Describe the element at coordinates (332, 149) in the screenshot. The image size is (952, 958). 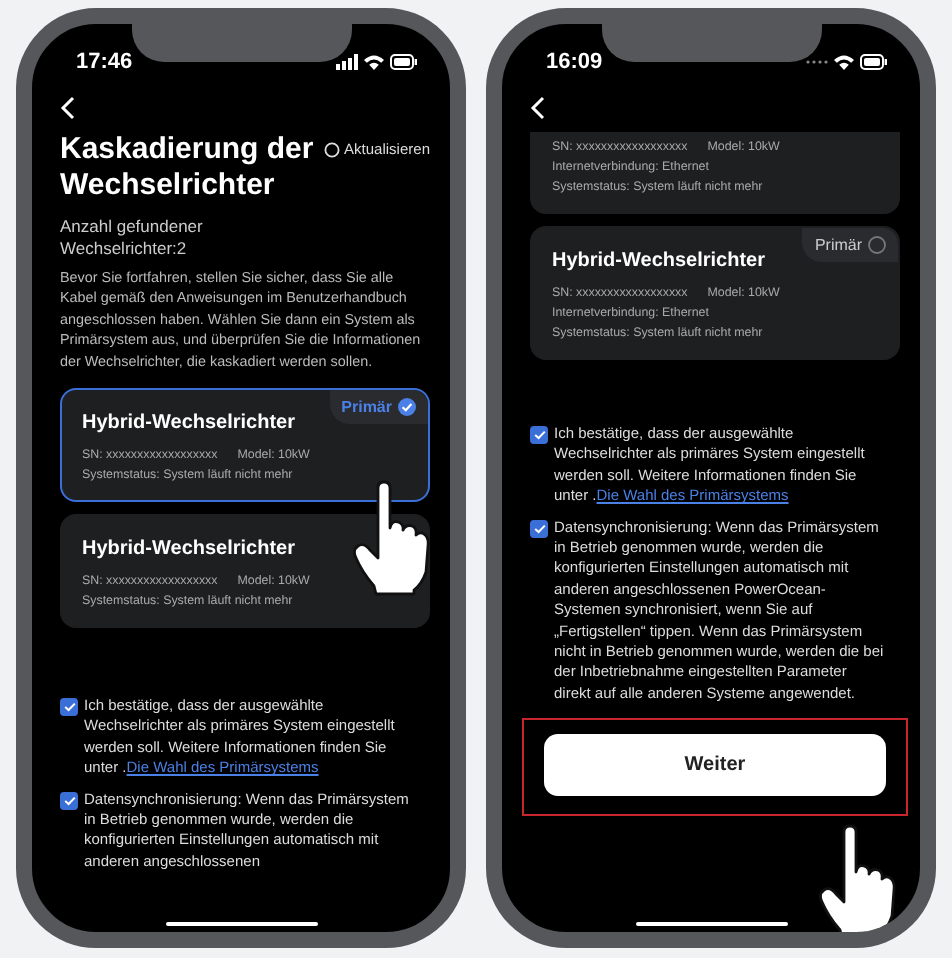
I see `refresh-icon` at that location.